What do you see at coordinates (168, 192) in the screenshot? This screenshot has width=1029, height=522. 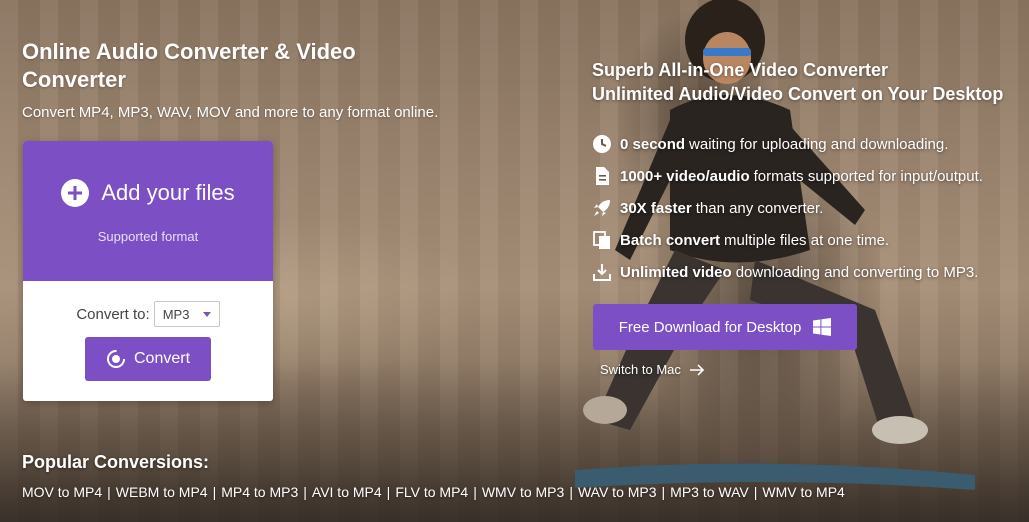 I see `add-files-label: Add your files` at bounding box center [168, 192].